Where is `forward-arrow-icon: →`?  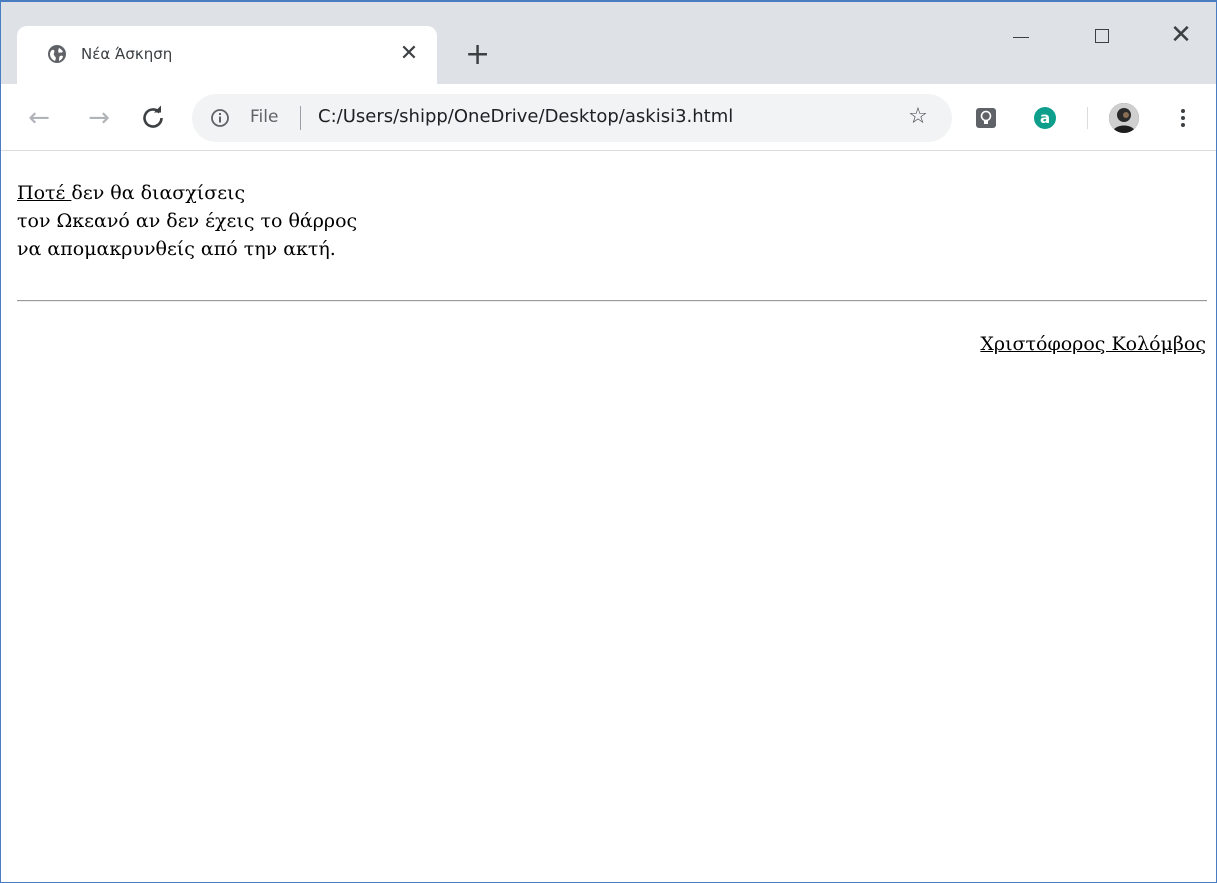
forward-arrow-icon: → is located at coordinates (99, 118).